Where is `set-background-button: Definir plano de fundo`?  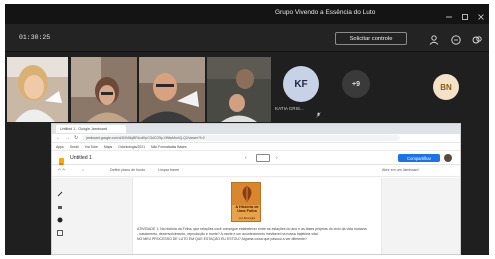 set-background-button: Definir plano de fundo is located at coordinates (127, 170).